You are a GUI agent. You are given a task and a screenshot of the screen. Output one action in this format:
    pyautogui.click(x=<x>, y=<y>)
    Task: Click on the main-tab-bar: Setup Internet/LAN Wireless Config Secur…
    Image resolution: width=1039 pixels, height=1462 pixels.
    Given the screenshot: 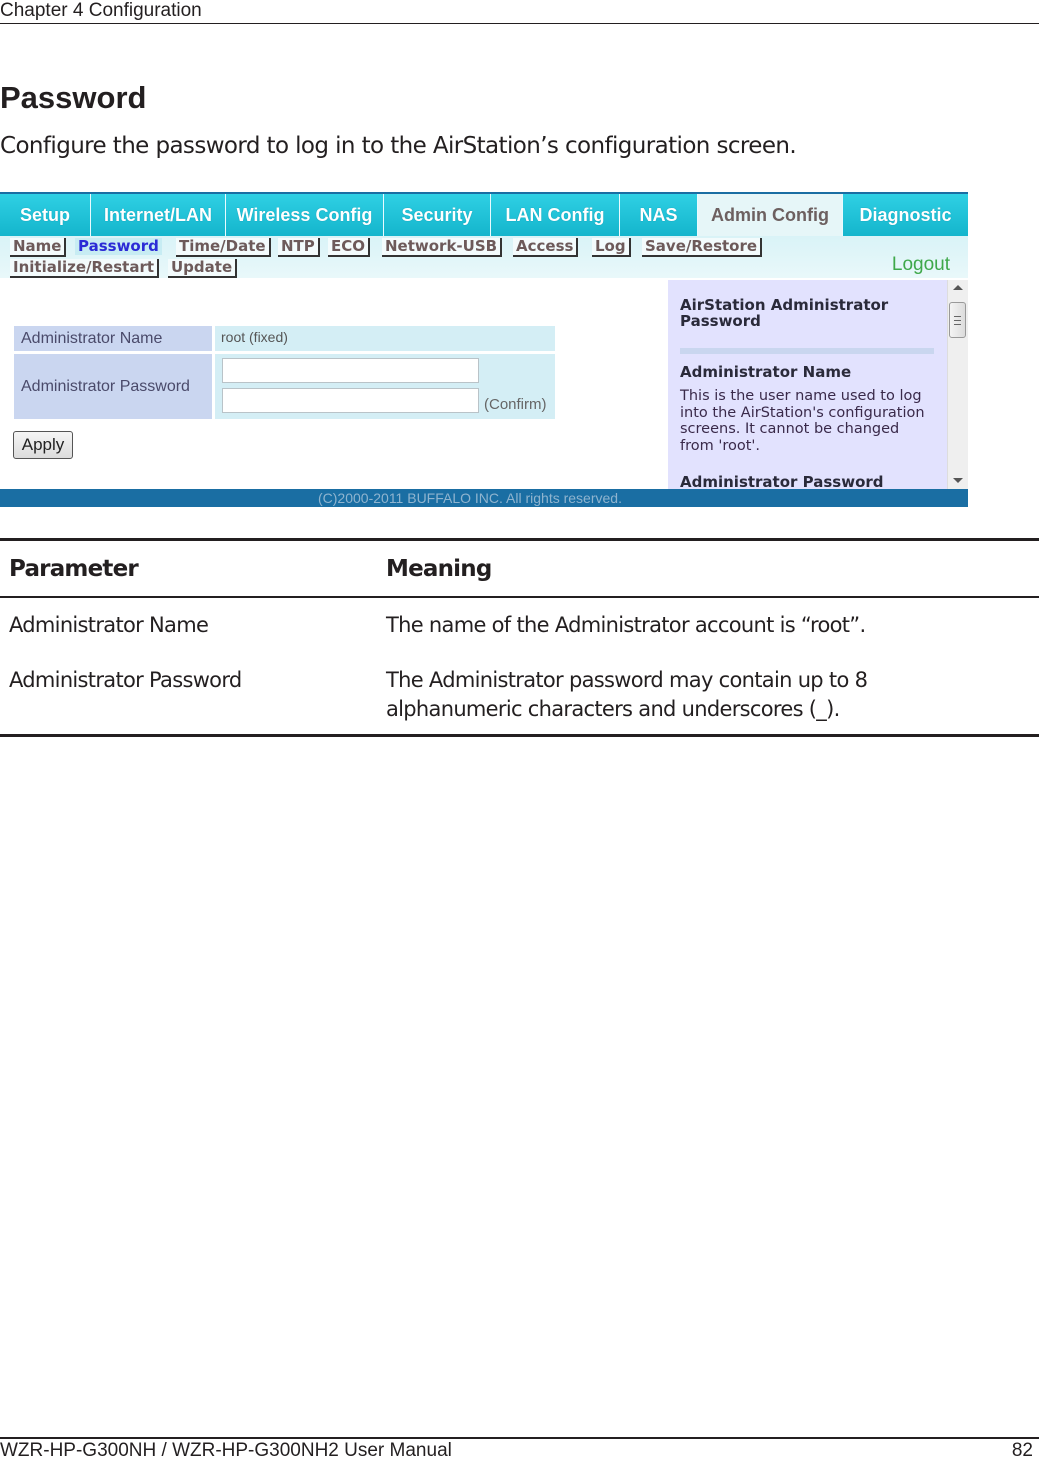 What is the action you would take?
    pyautogui.click(x=484, y=215)
    